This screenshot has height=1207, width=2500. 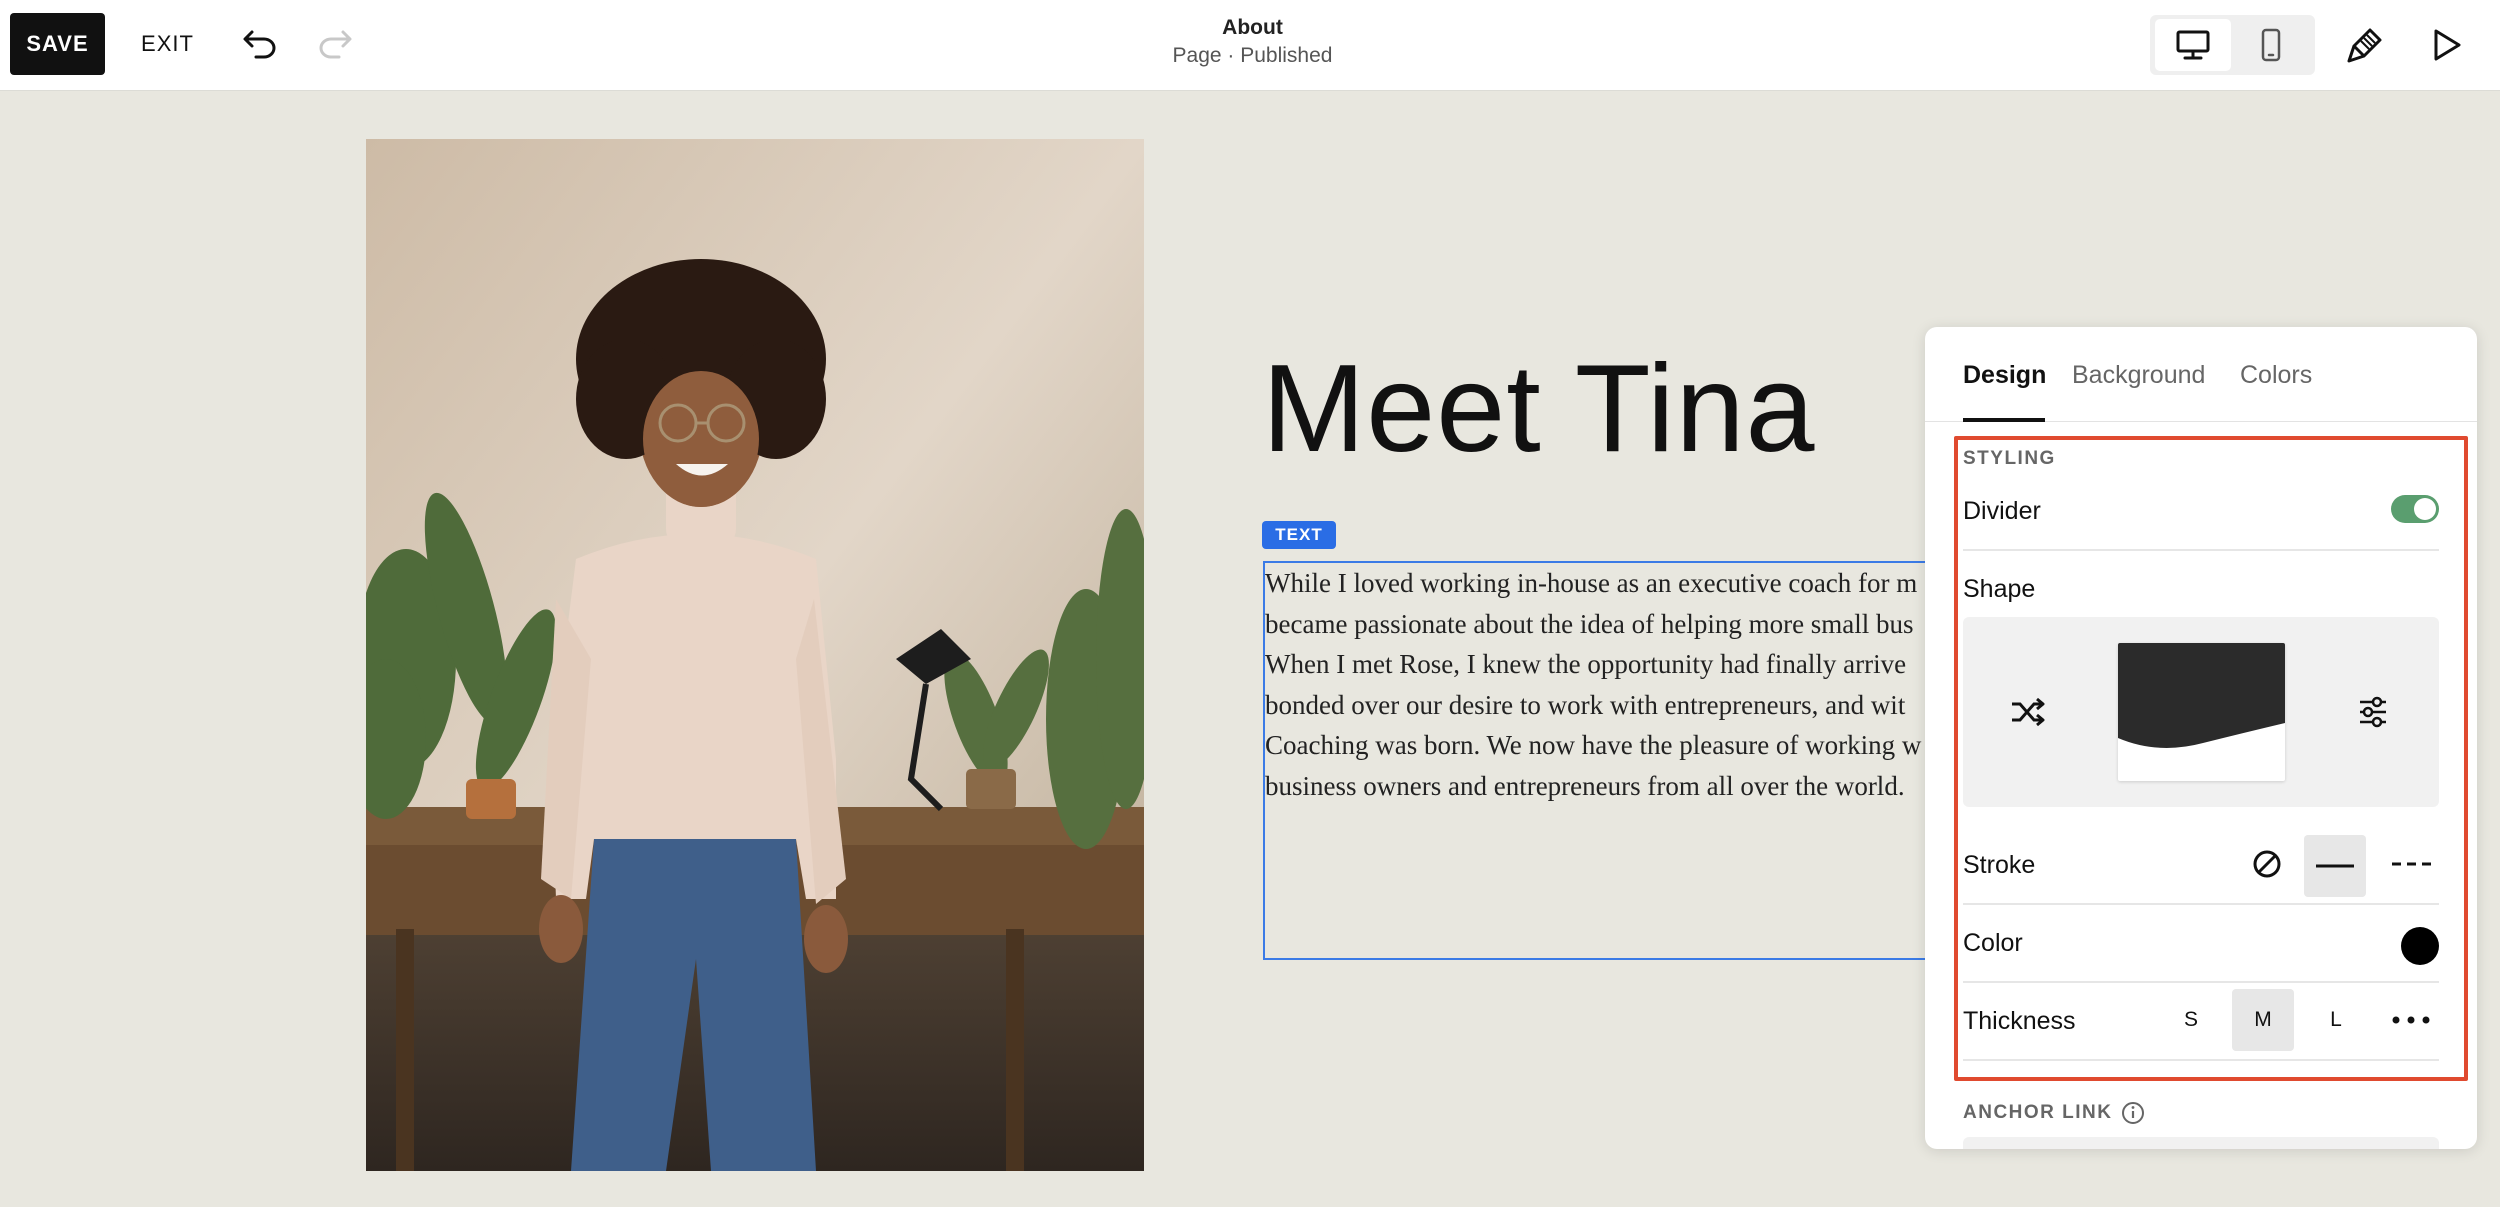 I want to click on active-tab-indicator, so click(x=2004, y=420).